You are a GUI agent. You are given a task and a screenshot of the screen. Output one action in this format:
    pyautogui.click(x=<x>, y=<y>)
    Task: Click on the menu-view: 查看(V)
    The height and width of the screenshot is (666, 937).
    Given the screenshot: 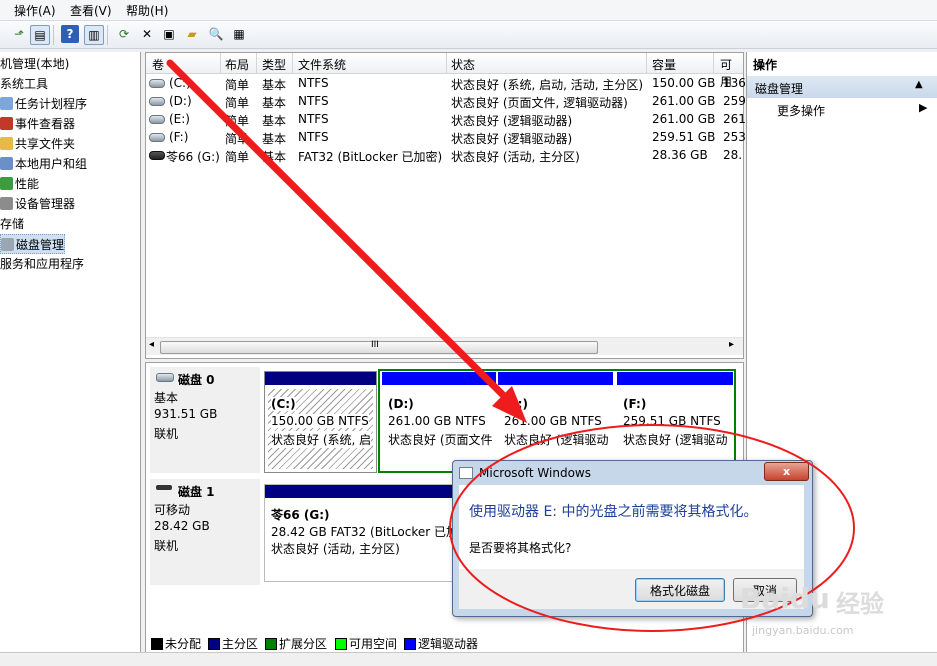 What is the action you would take?
    pyautogui.click(x=91, y=10)
    